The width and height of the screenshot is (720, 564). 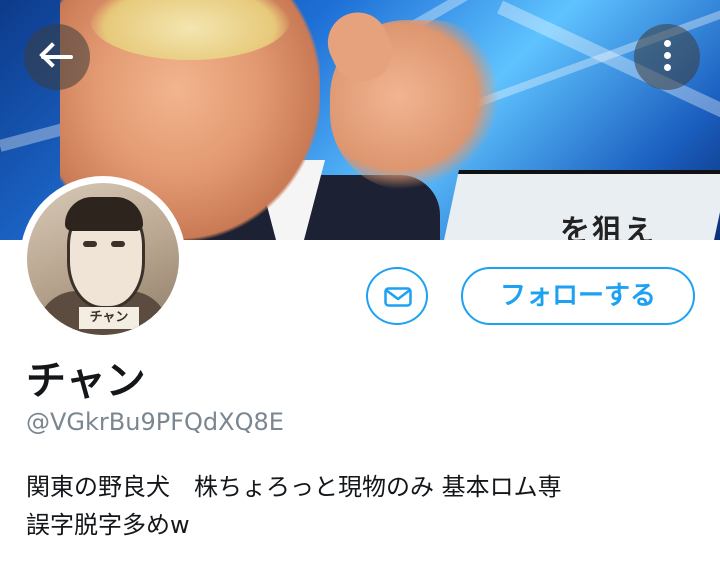 I want to click on mail-icon, so click(x=398, y=297).